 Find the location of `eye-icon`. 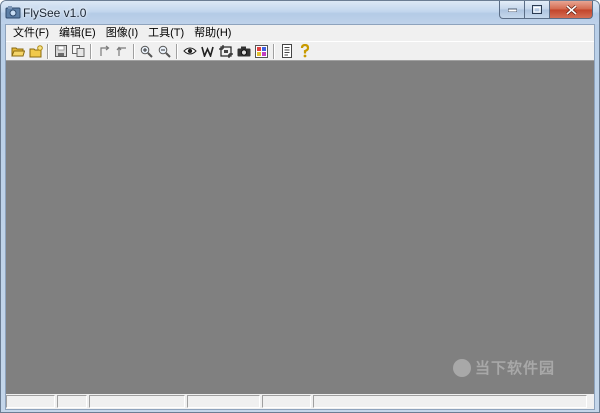

eye-icon is located at coordinates (189, 51).